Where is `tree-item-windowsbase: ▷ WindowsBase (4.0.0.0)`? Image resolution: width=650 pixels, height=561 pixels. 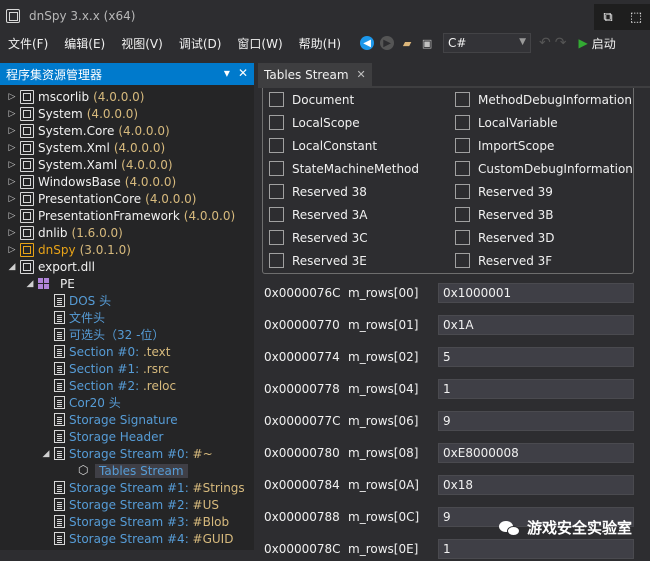
tree-item-windowsbase: ▷ WindowsBase (4.0.0.0) is located at coordinates (127, 181).